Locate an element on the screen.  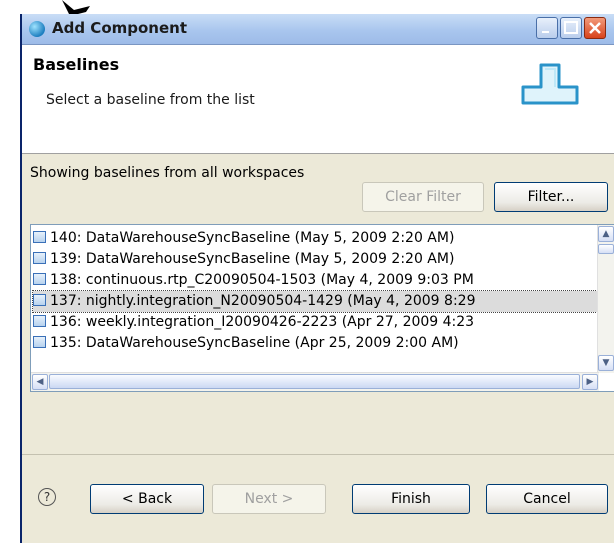
maximize-icon is located at coordinates (571, 27).